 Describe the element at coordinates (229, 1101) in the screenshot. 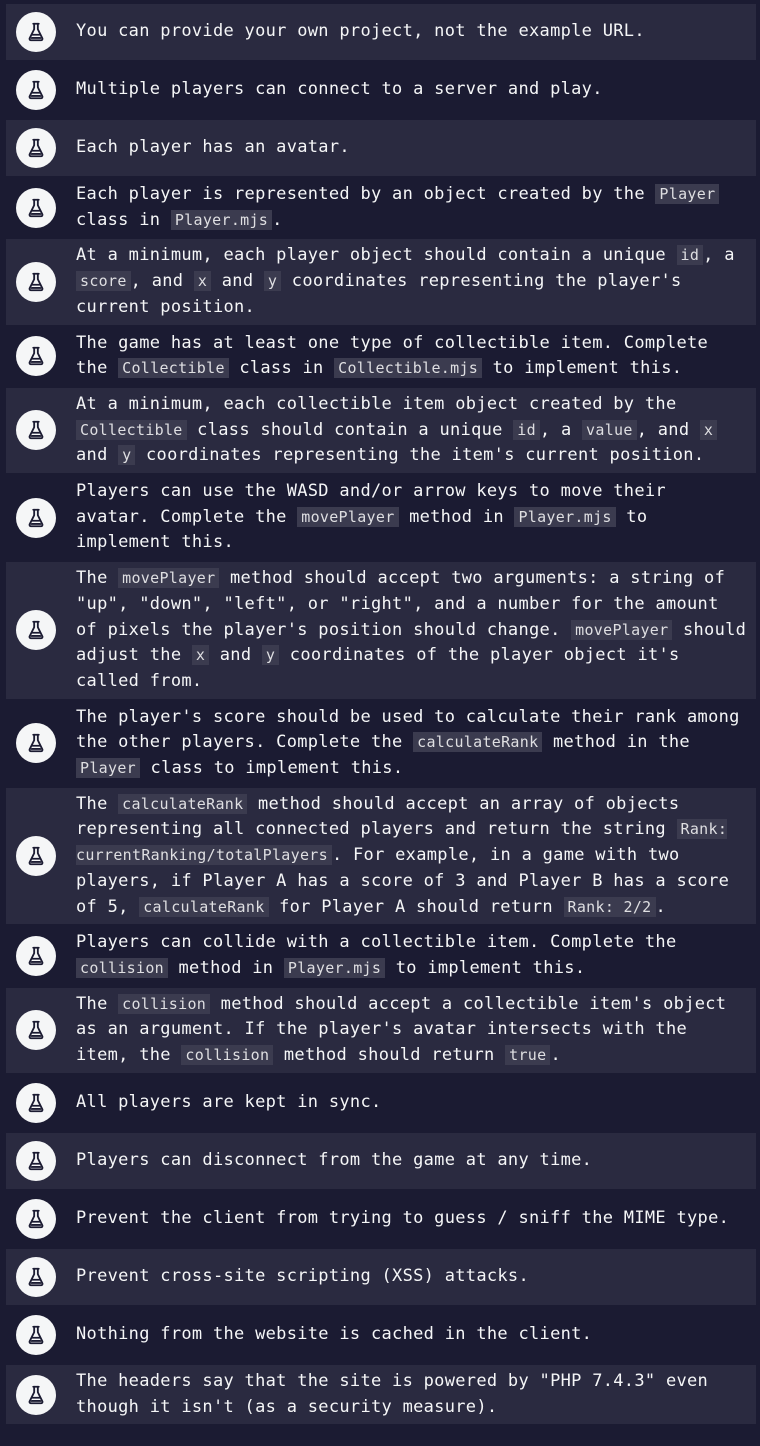

I see `text-fragment: All players are kept in sync.` at that location.